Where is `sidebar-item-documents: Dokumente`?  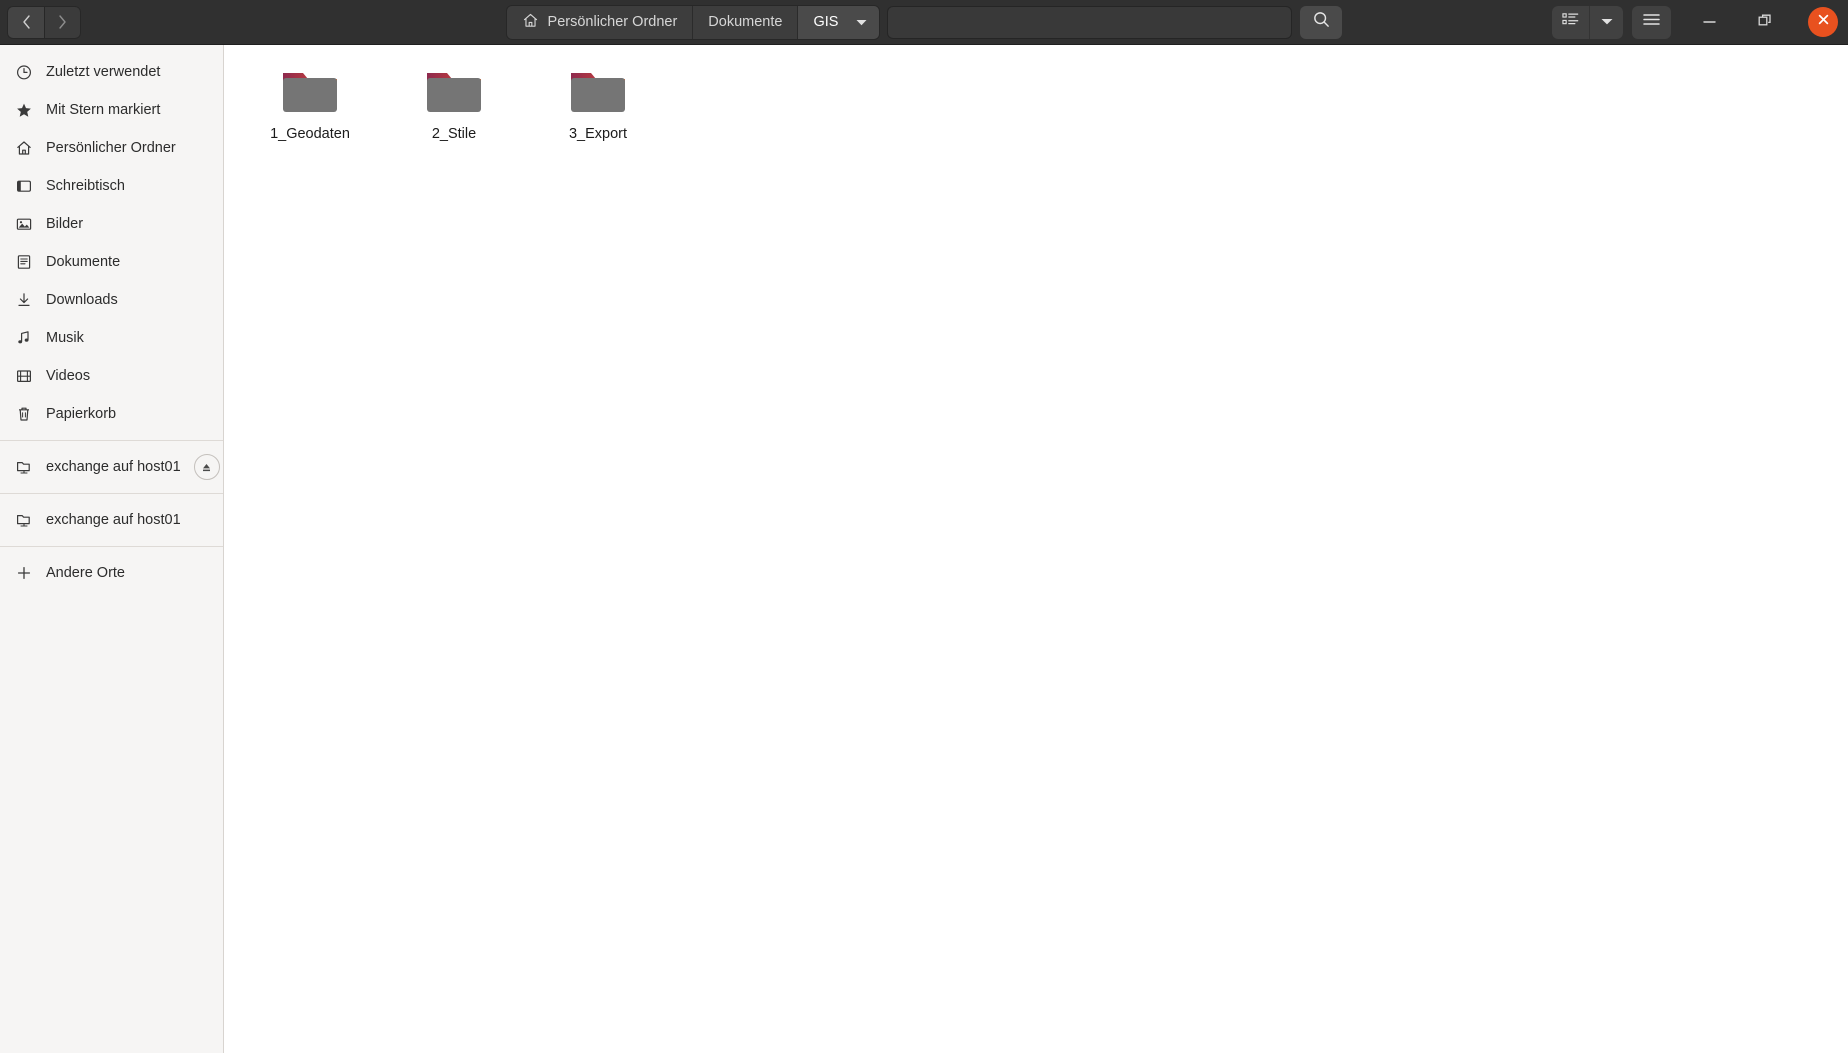
sidebar-item-documents: Dokumente is located at coordinates (111, 262).